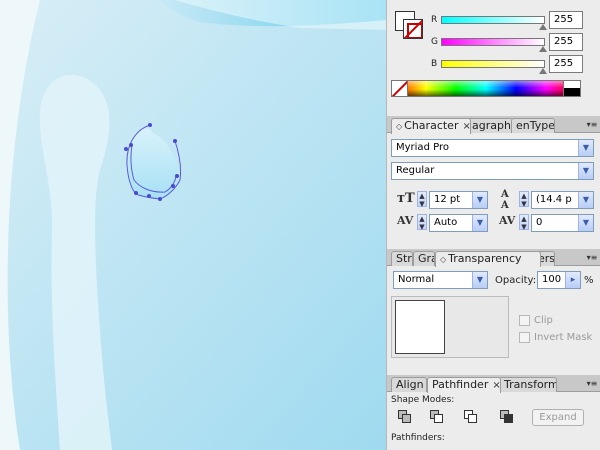 This screenshot has width=600, height=450. I want to click on tab-opentype: enType, so click(533, 125).